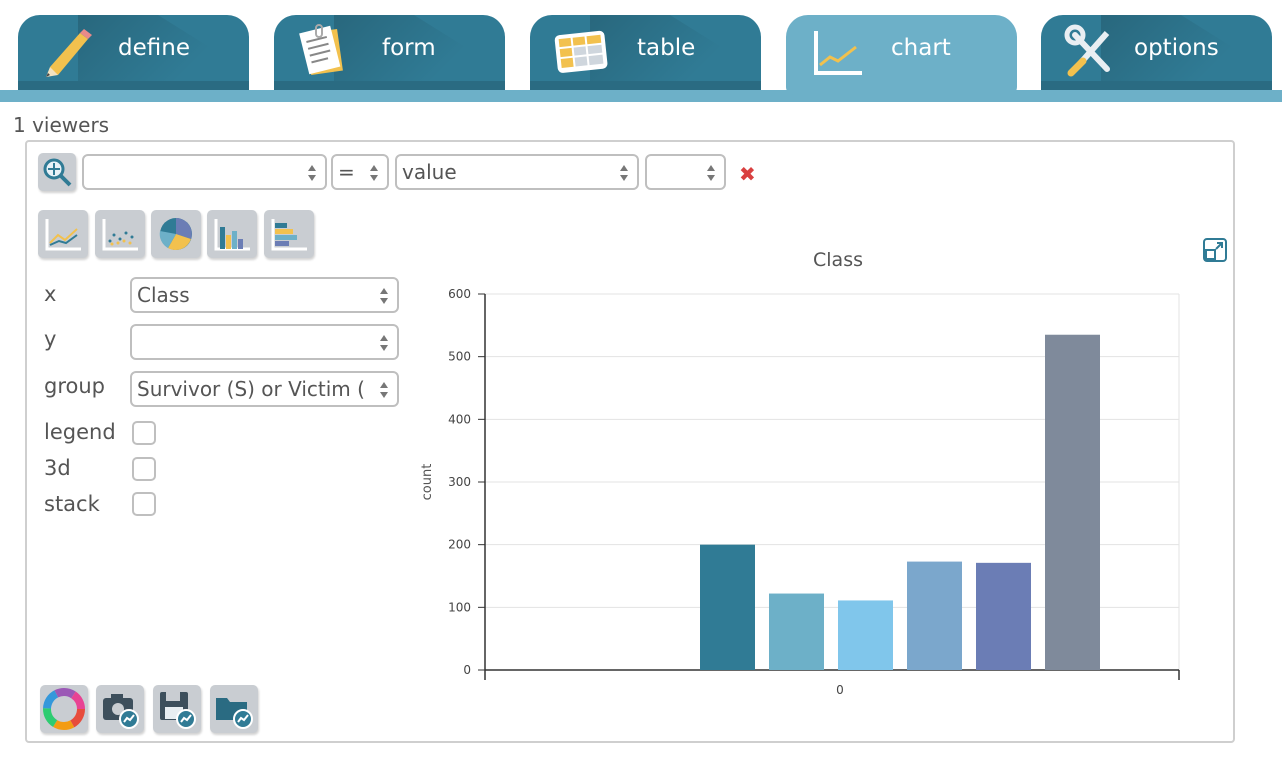 This screenshot has height=775, width=1282. I want to click on save-chart-button, so click(177, 709).